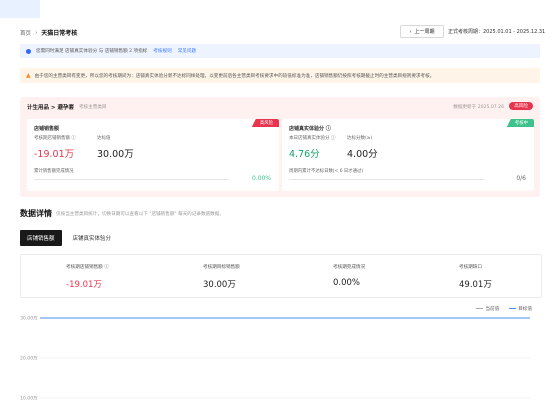 Image resolution: width=550 pixels, height=402 pixels. Describe the element at coordinates (326, 171) in the screenshot. I see `experience-progress-label: 周期内累计不达标日数(< 6 日才通过)` at that location.